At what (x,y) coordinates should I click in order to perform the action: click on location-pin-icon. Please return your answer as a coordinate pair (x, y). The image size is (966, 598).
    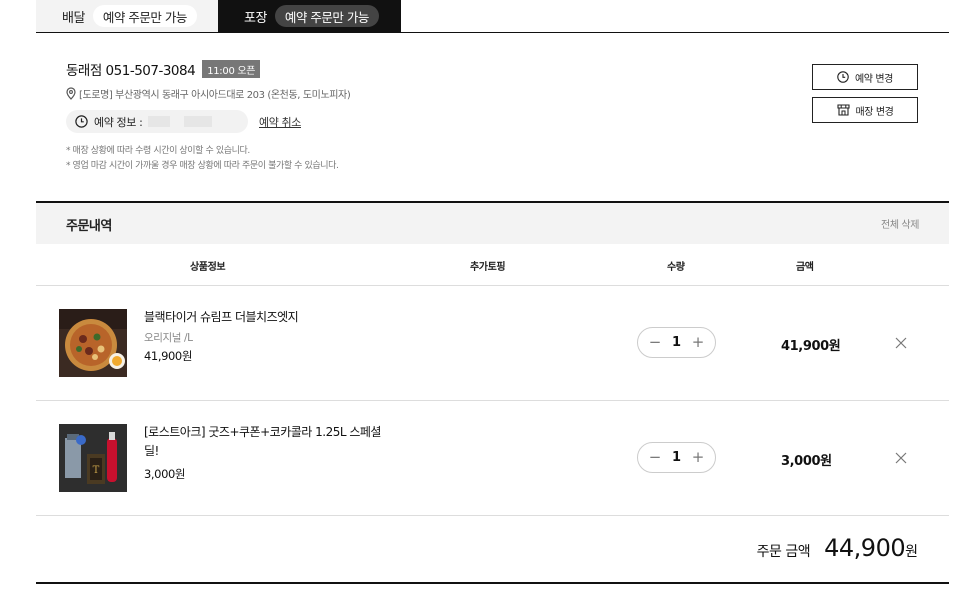
    Looking at the image, I should click on (71, 93).